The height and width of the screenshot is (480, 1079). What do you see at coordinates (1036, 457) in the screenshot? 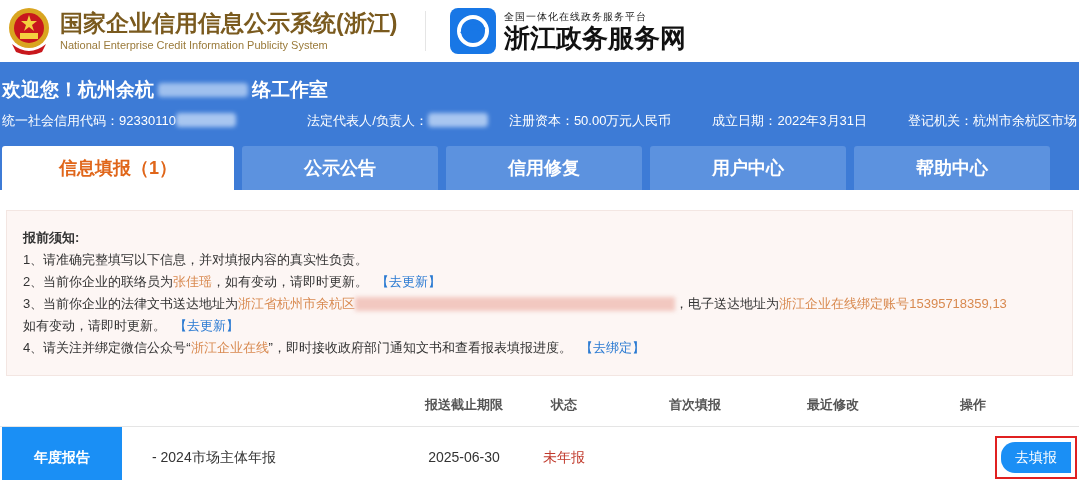
I see `fill-report-button: 去填报` at bounding box center [1036, 457].